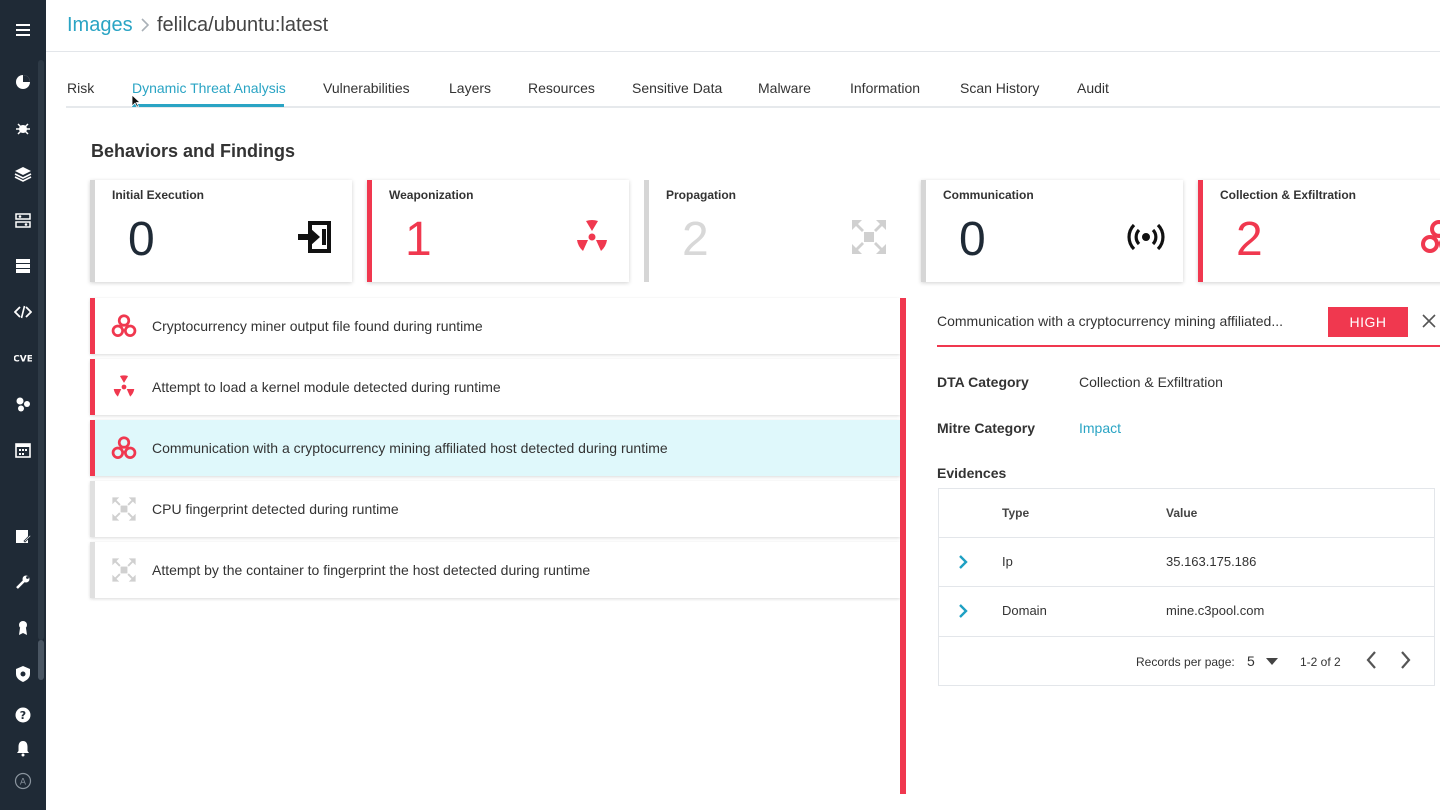 Image resolution: width=1440 pixels, height=810 pixels. What do you see at coordinates (1024, 610) in the screenshot?
I see `evidence-type: Domain` at bounding box center [1024, 610].